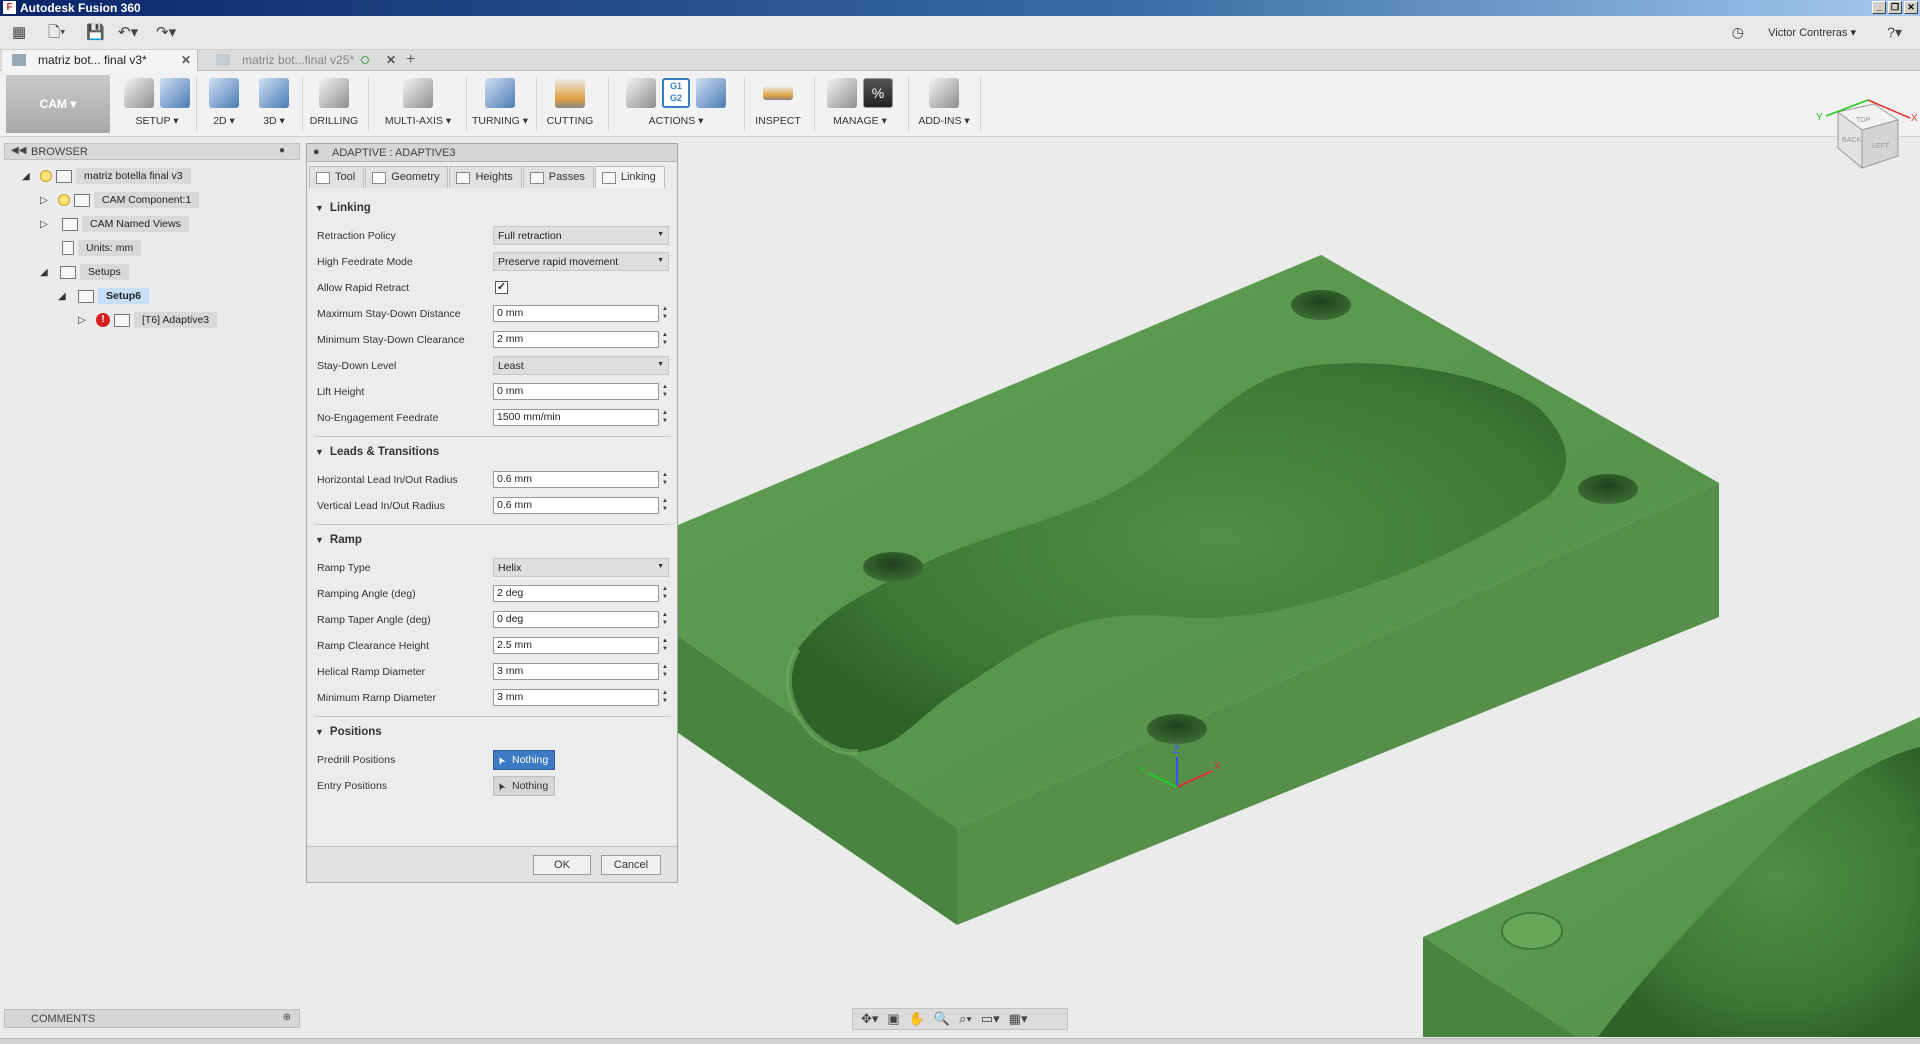  What do you see at coordinates (576, 593) in the screenshot?
I see `ramping-angle-input: 2 deg` at bounding box center [576, 593].